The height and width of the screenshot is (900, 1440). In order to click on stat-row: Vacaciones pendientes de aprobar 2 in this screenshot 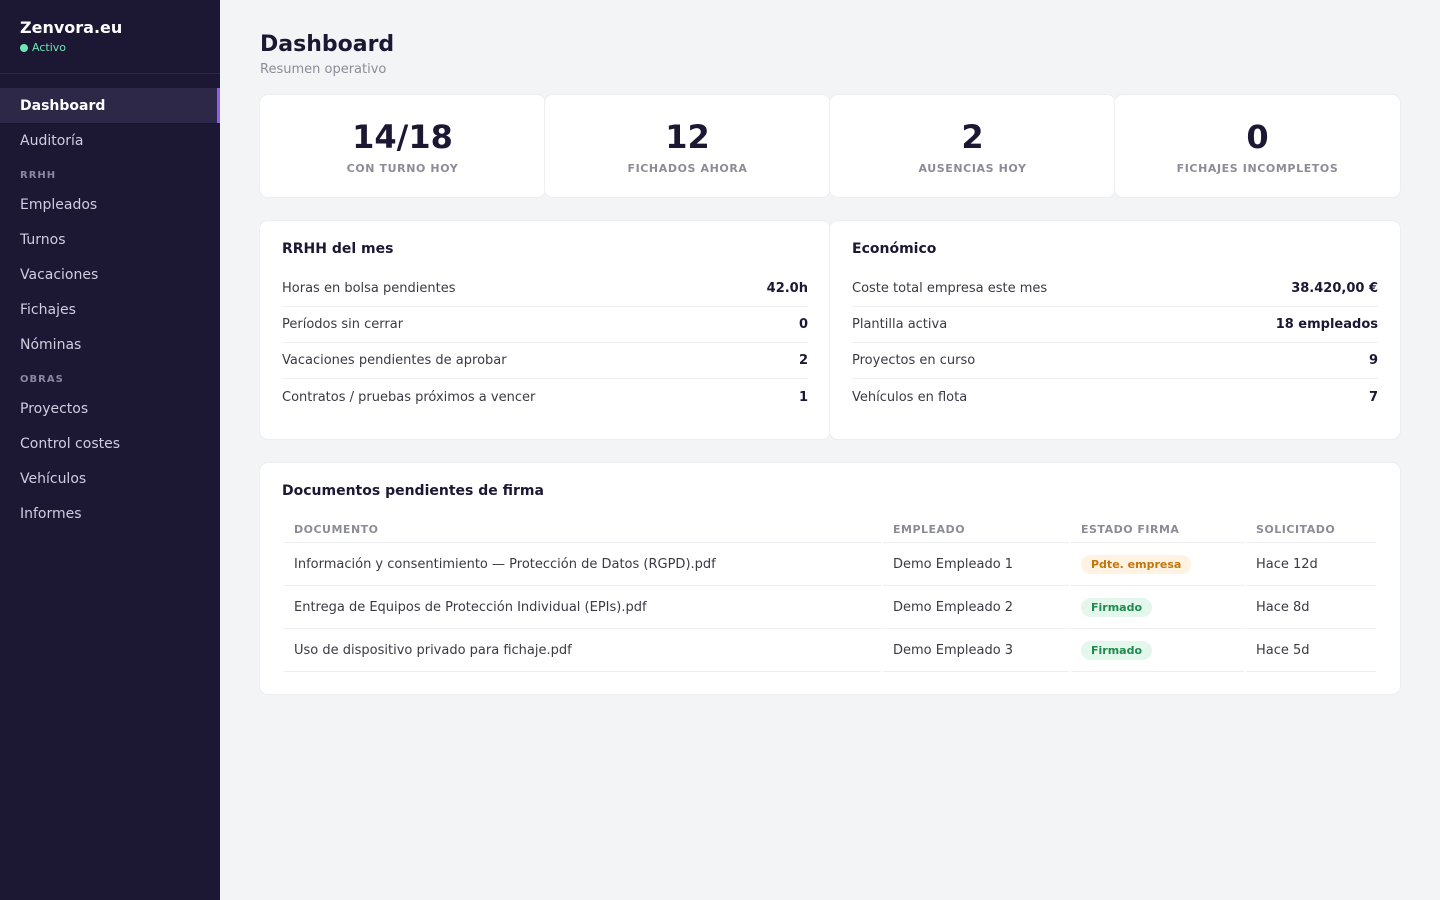, I will do `click(545, 361)`.